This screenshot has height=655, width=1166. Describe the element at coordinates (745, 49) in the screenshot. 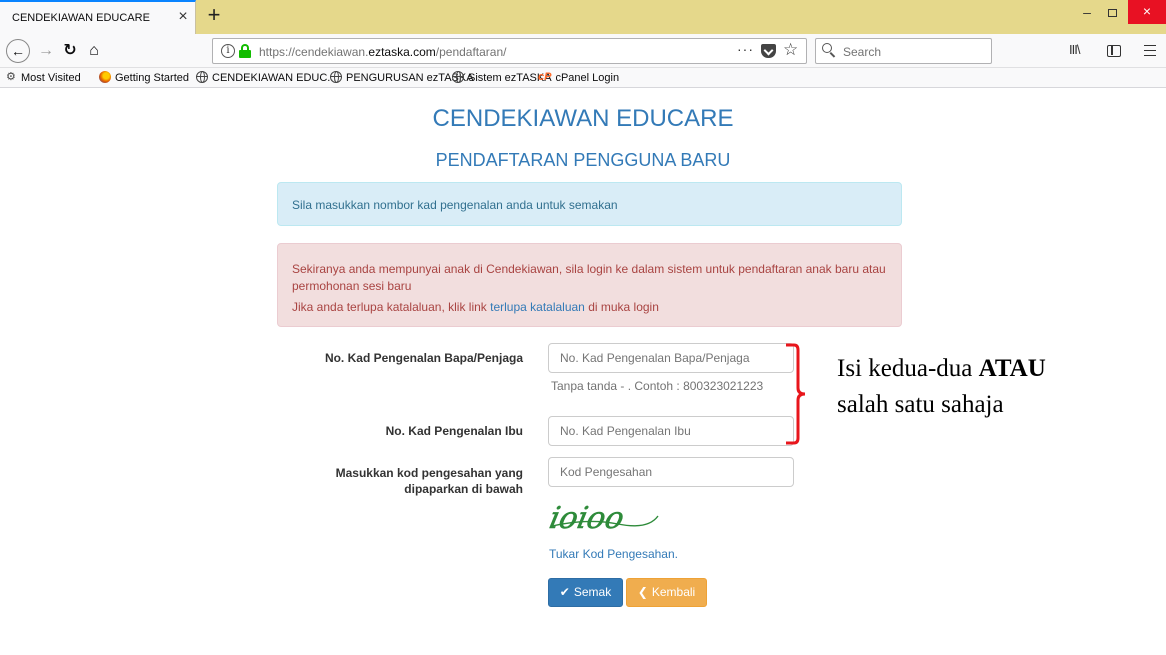

I see `page-actions-icon: ···` at that location.